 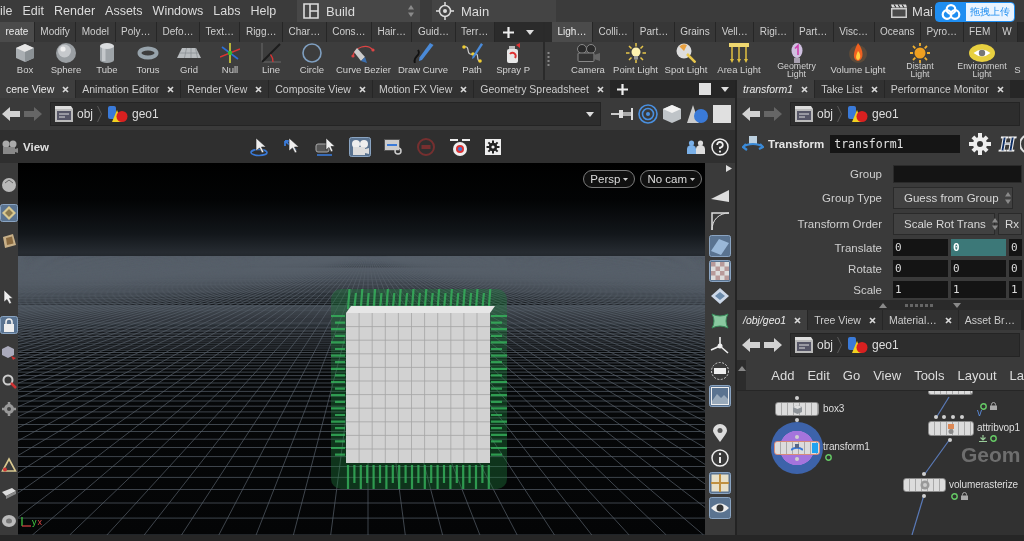 I want to click on dropdown-menu: Scale Rot Trans, so click(x=944, y=224).